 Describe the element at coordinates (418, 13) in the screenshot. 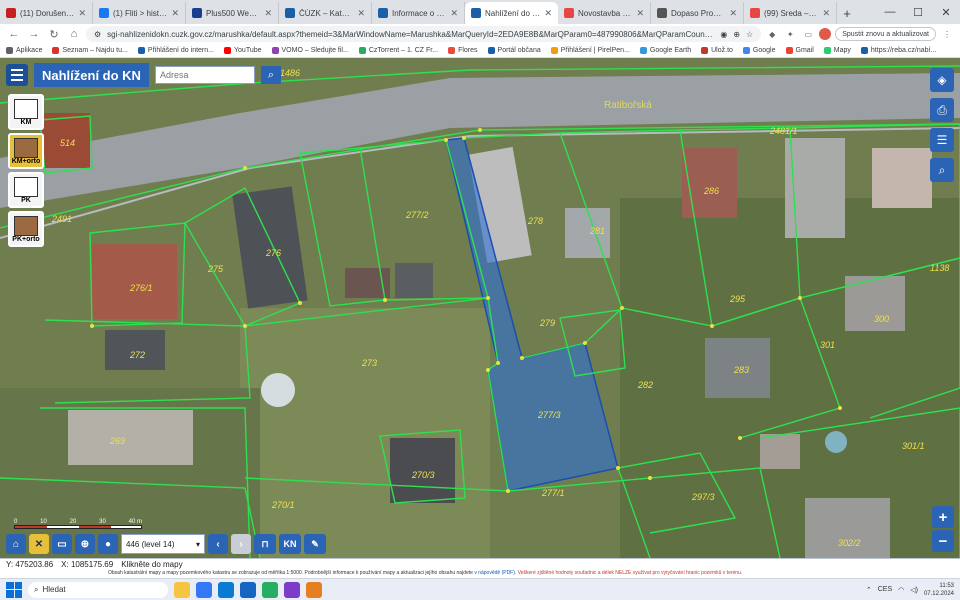

I see `browser-tab: Informace o pozemku ✕` at that location.